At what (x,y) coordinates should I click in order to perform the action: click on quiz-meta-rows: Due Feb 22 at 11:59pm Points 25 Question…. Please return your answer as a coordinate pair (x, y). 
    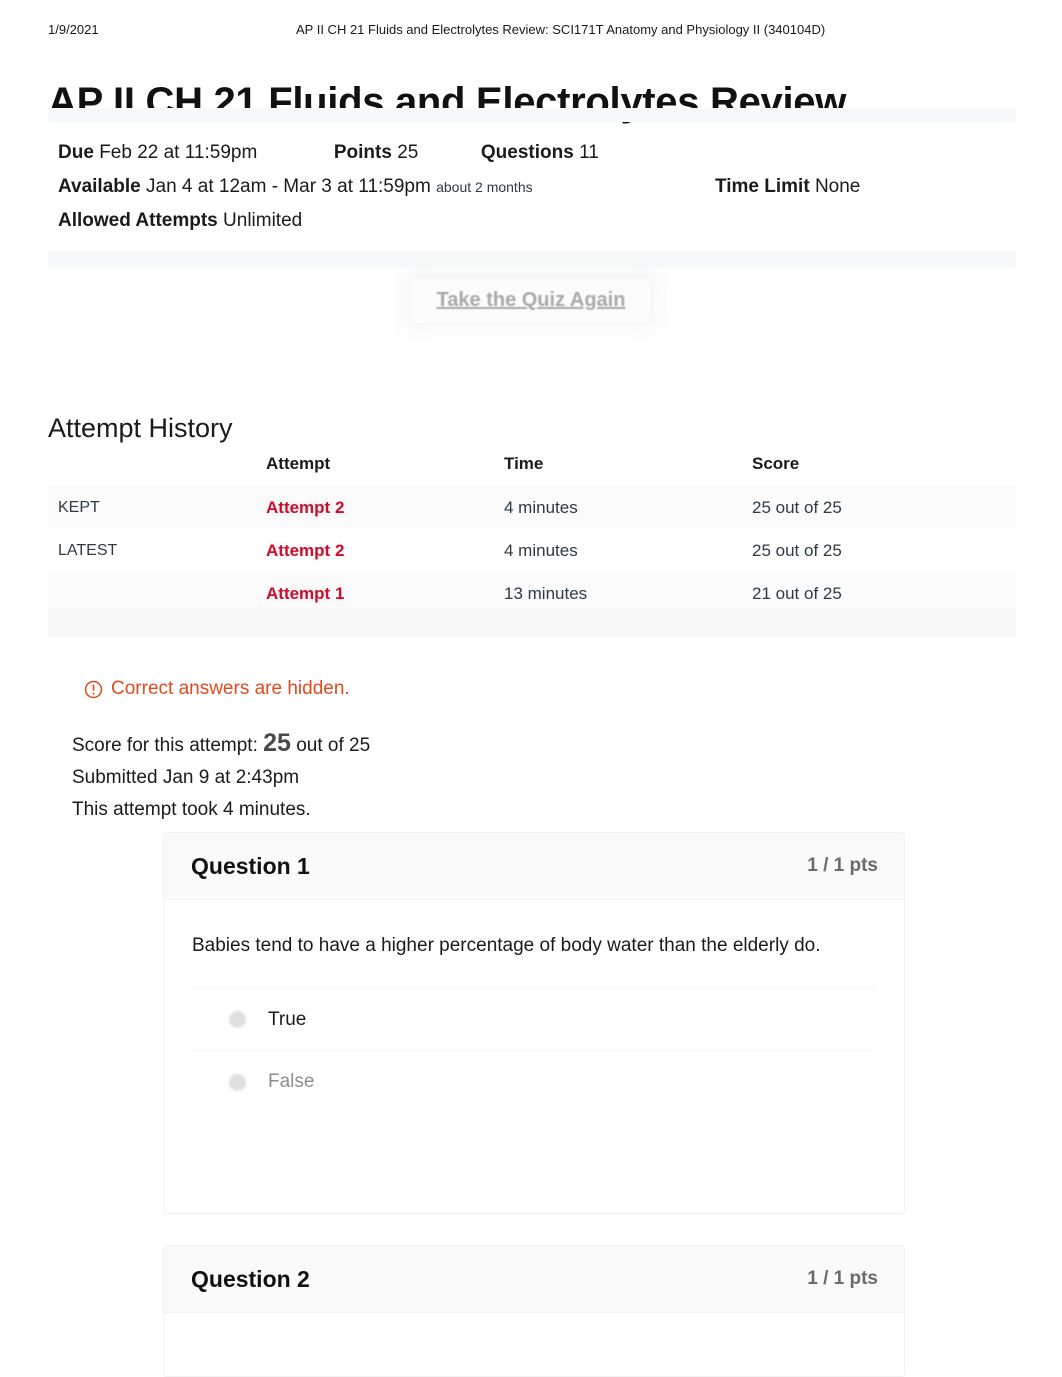
    Looking at the image, I should click on (532, 186).